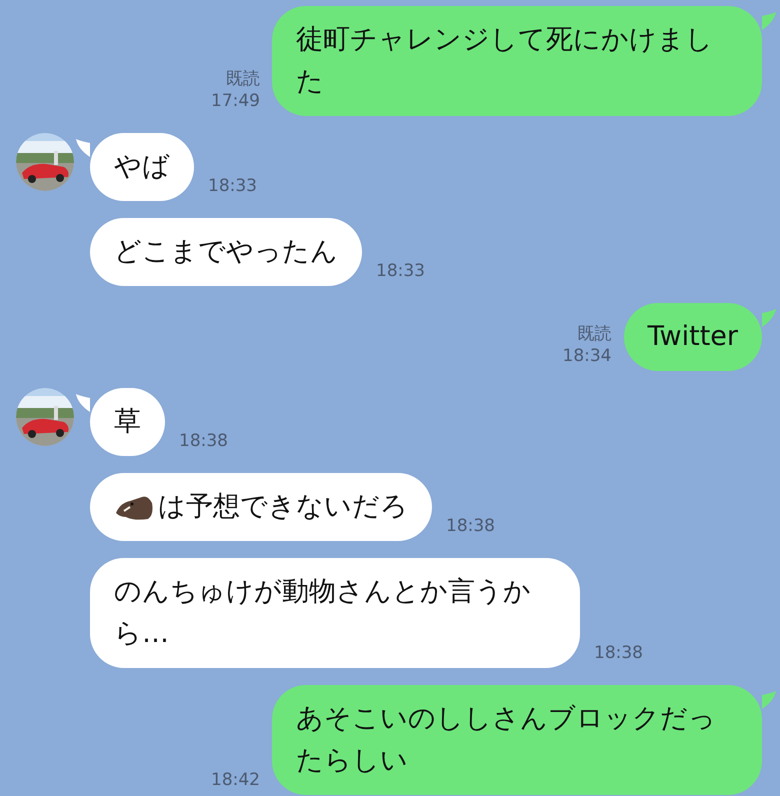 The image size is (780, 796). What do you see at coordinates (693, 337) in the screenshot?
I see `message-text: Twitter` at bounding box center [693, 337].